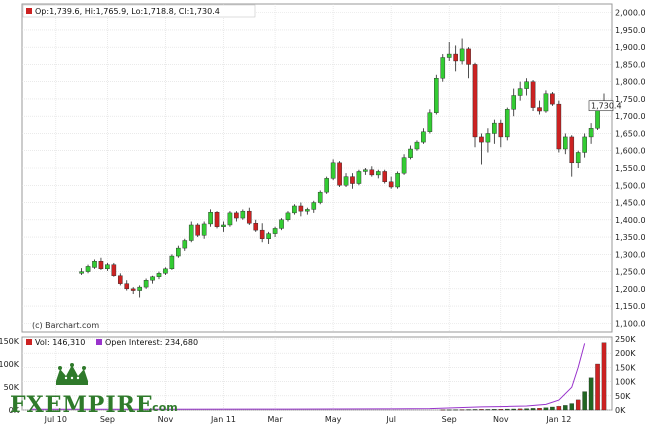 The width and height of the screenshot is (645, 434). I want to click on oi-label: Open Interest: 234,680, so click(151, 342).